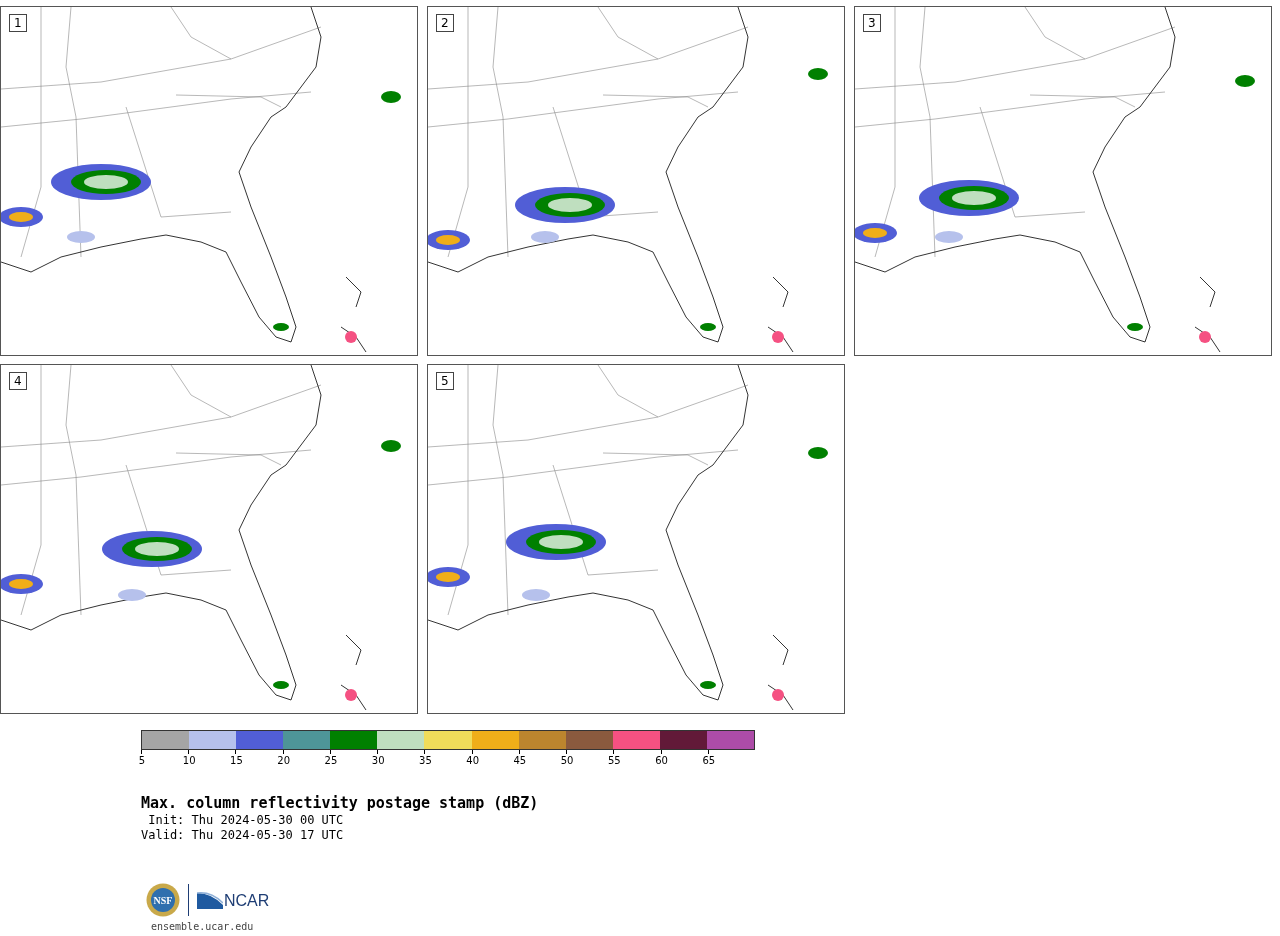 Image resolution: width=1280 pixels, height=936 pixels. Describe the element at coordinates (18, 23) in the screenshot. I see `panel-number: 1` at that location.